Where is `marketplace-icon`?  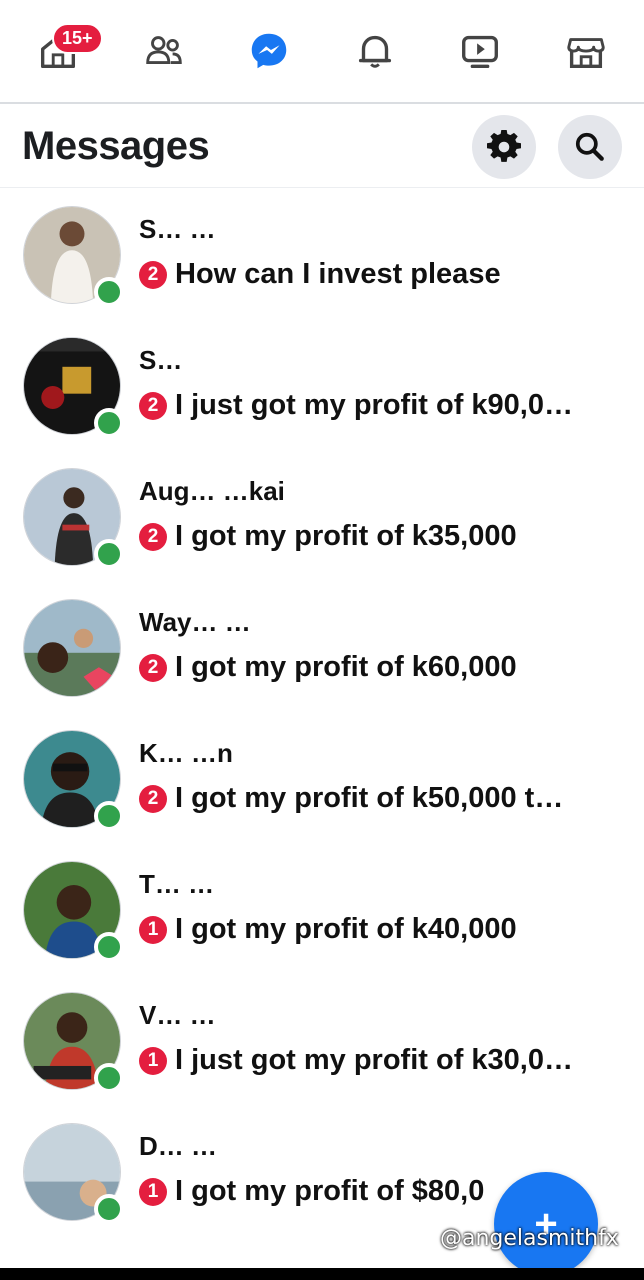 marketplace-icon is located at coordinates (586, 53).